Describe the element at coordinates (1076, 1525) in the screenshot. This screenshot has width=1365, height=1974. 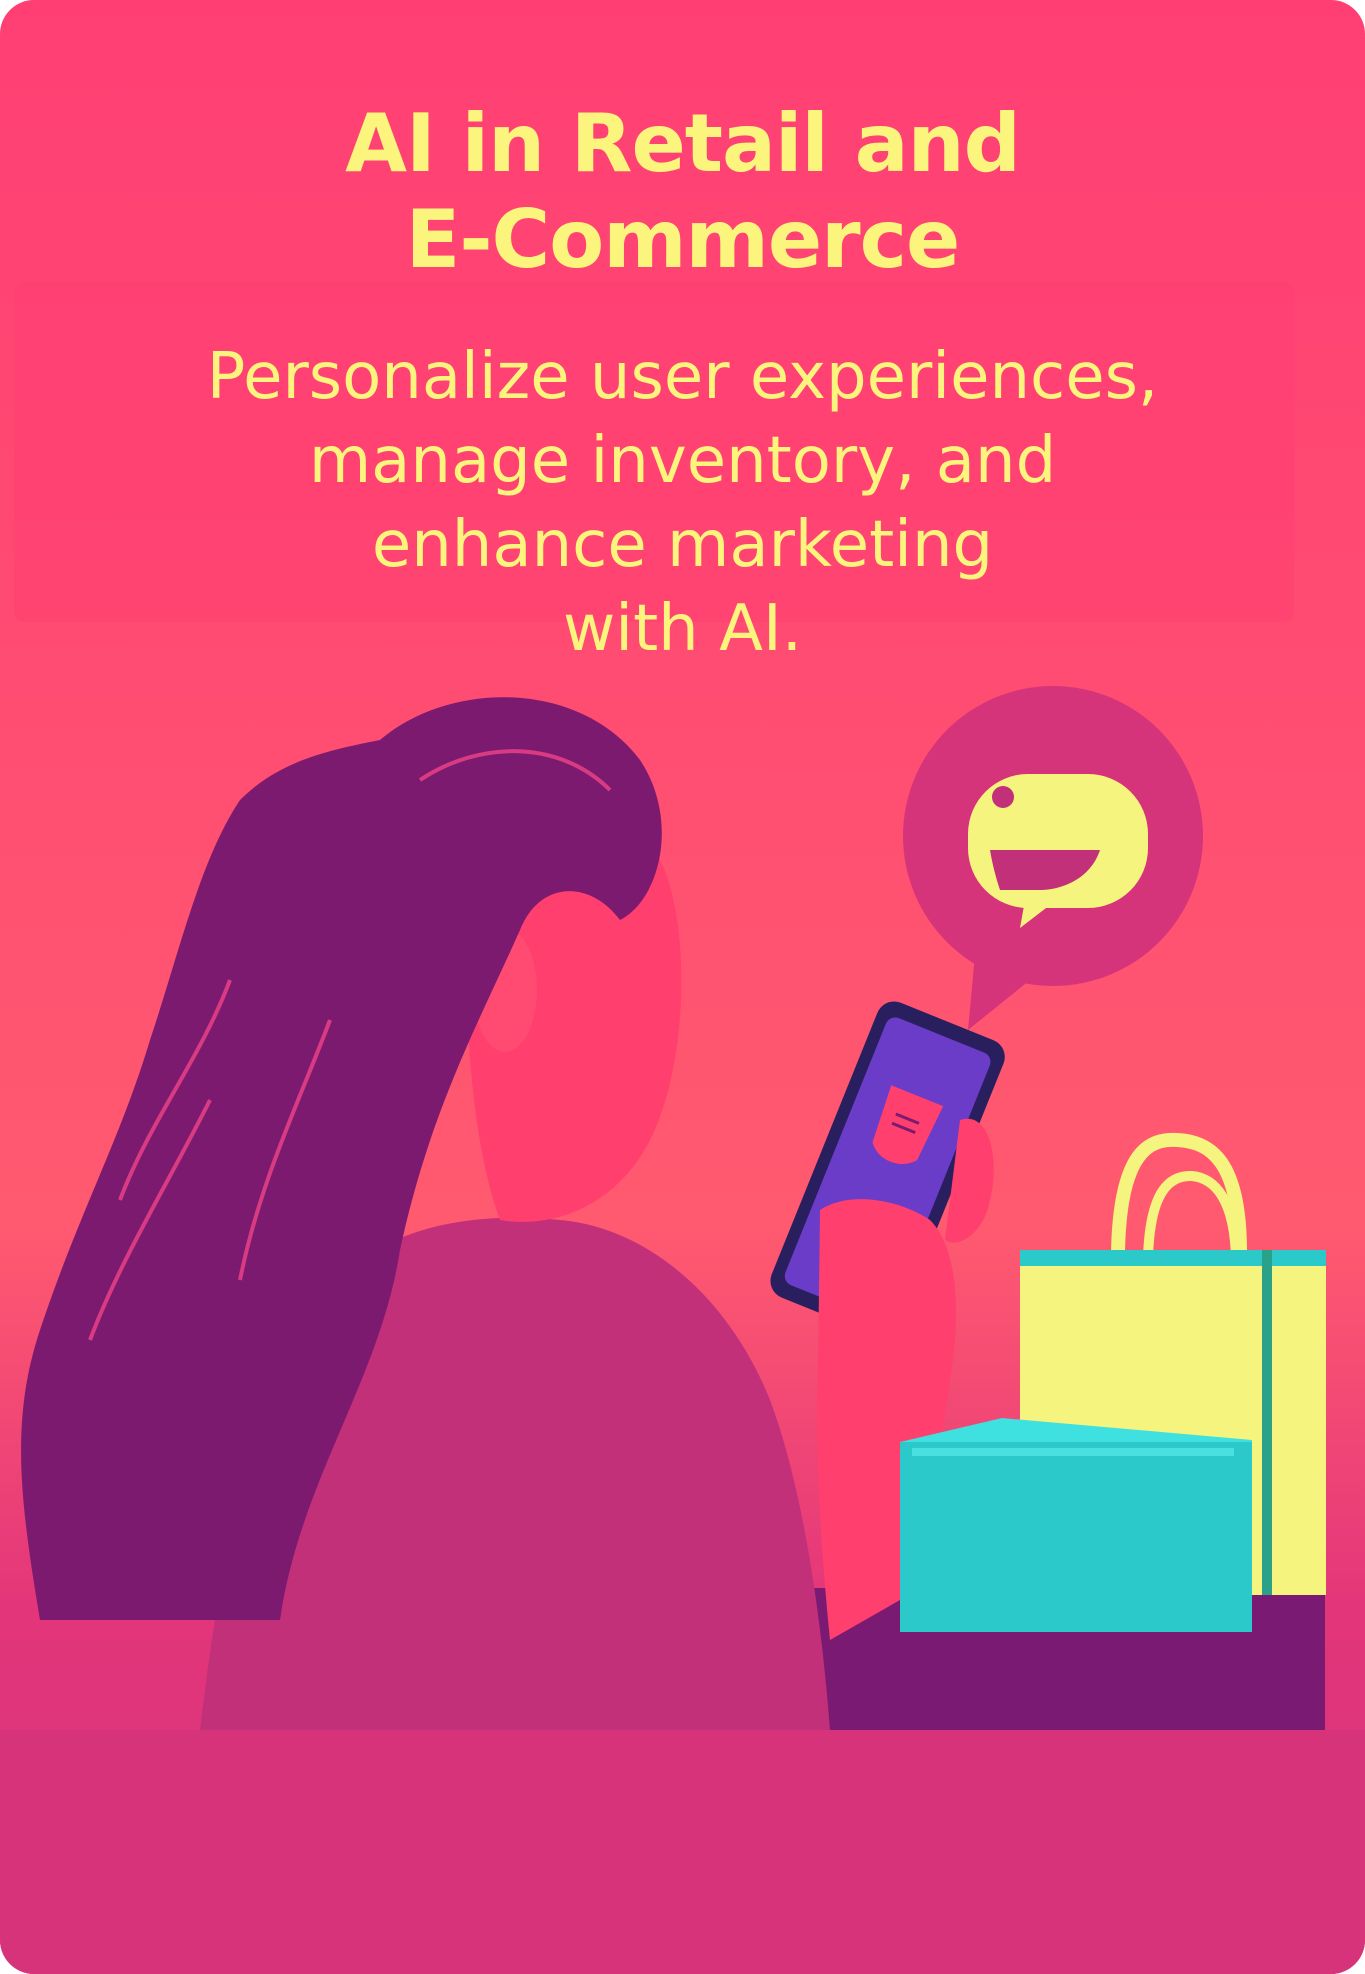
I see `gift-box-icon` at that location.